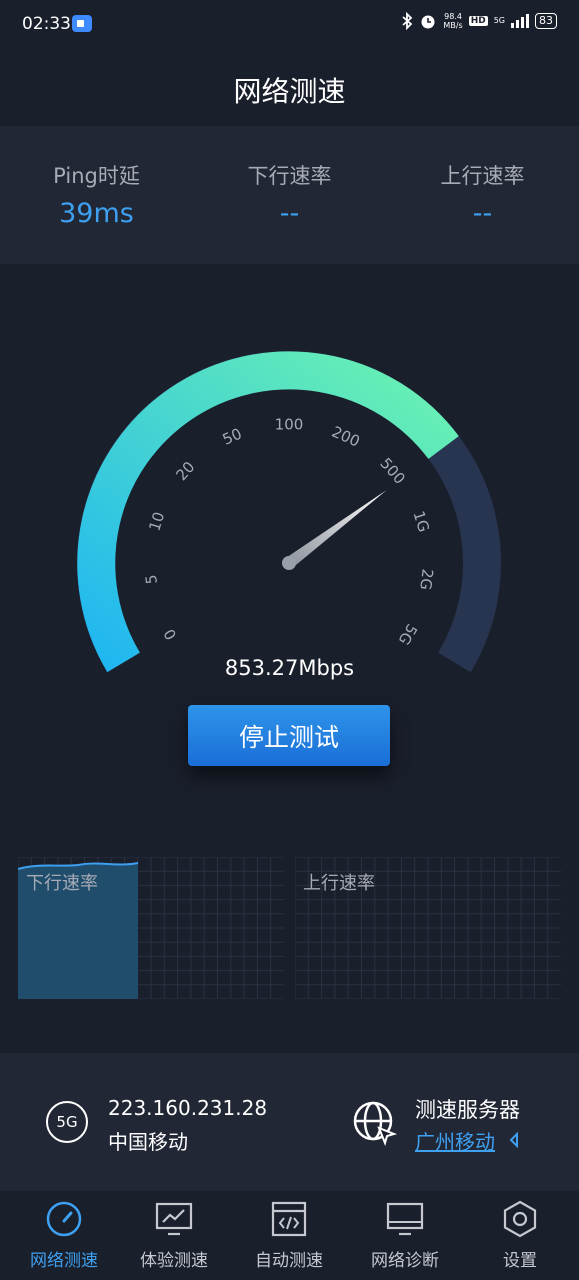 This screenshot has height=1280, width=579. Describe the element at coordinates (289, 563) in the screenshot. I see `gauge-needle-hub` at that location.